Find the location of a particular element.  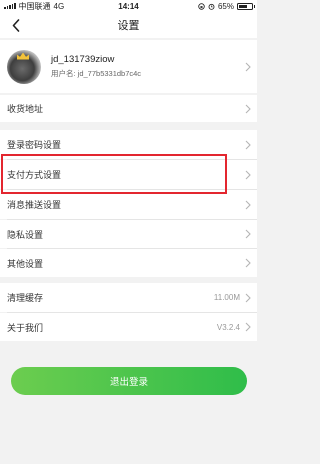

back-button is located at coordinates (16, 25).